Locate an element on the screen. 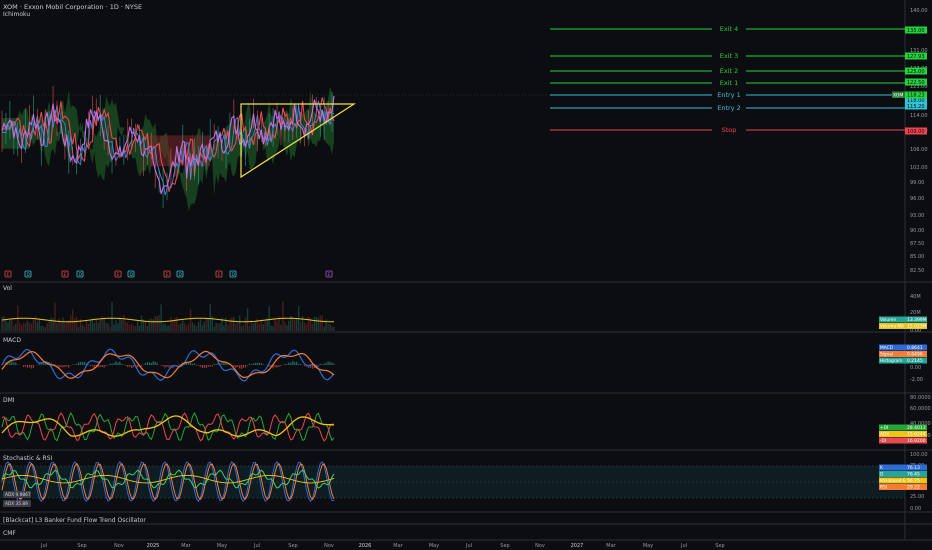 This screenshot has height=550, width=932. legend-stoch-value: 76.45 is located at coordinates (913, 475).